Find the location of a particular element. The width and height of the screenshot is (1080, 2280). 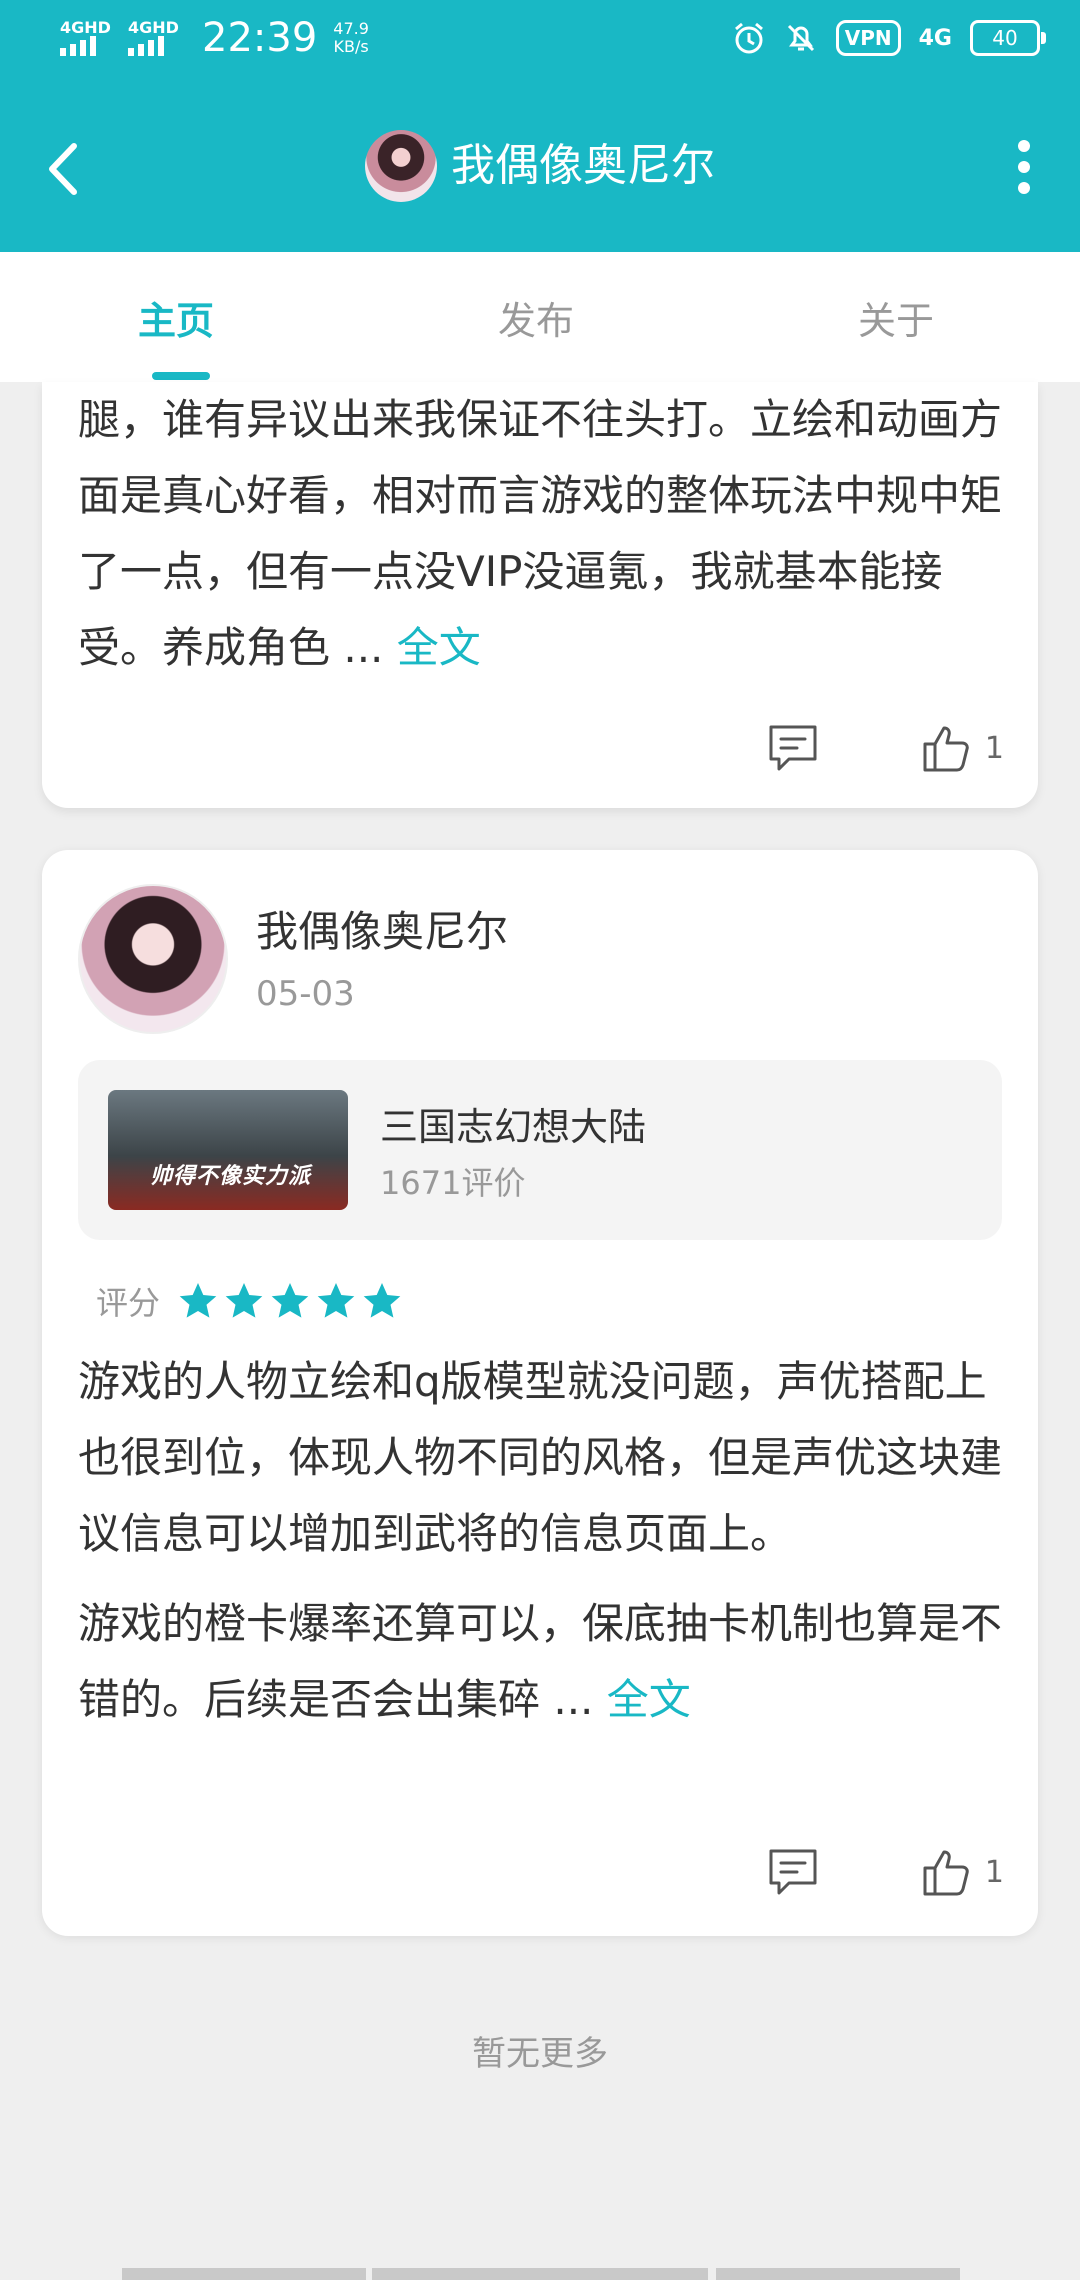

page-title: 我偶像奥尼尔 is located at coordinates (583, 165).